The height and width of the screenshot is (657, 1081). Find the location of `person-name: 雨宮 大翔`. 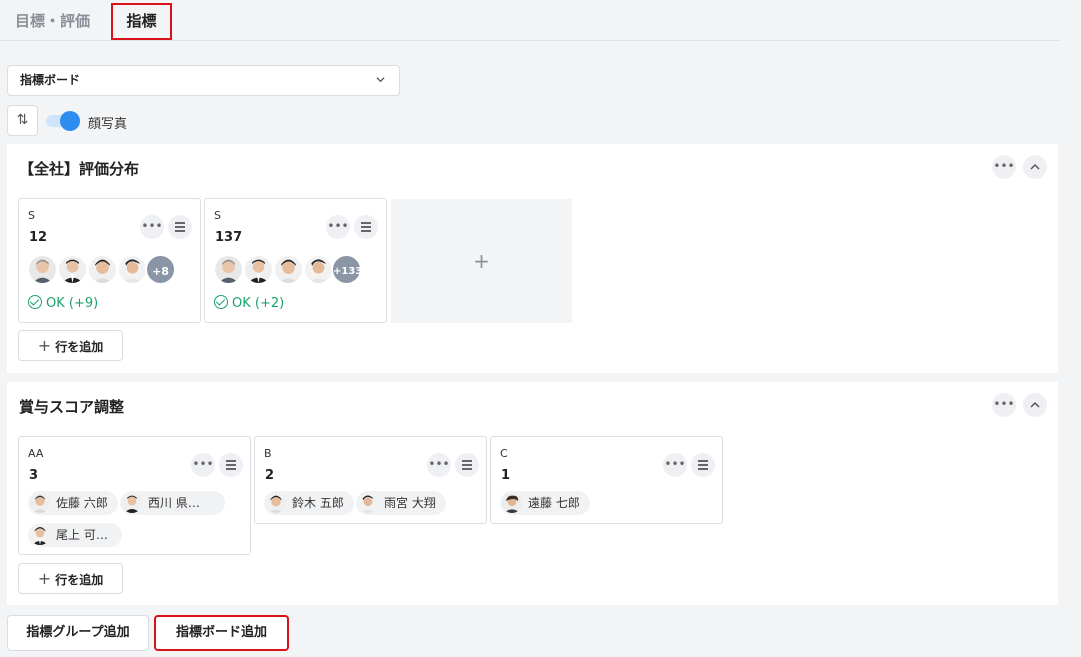

person-name: 雨宮 大翔 is located at coordinates (410, 503).